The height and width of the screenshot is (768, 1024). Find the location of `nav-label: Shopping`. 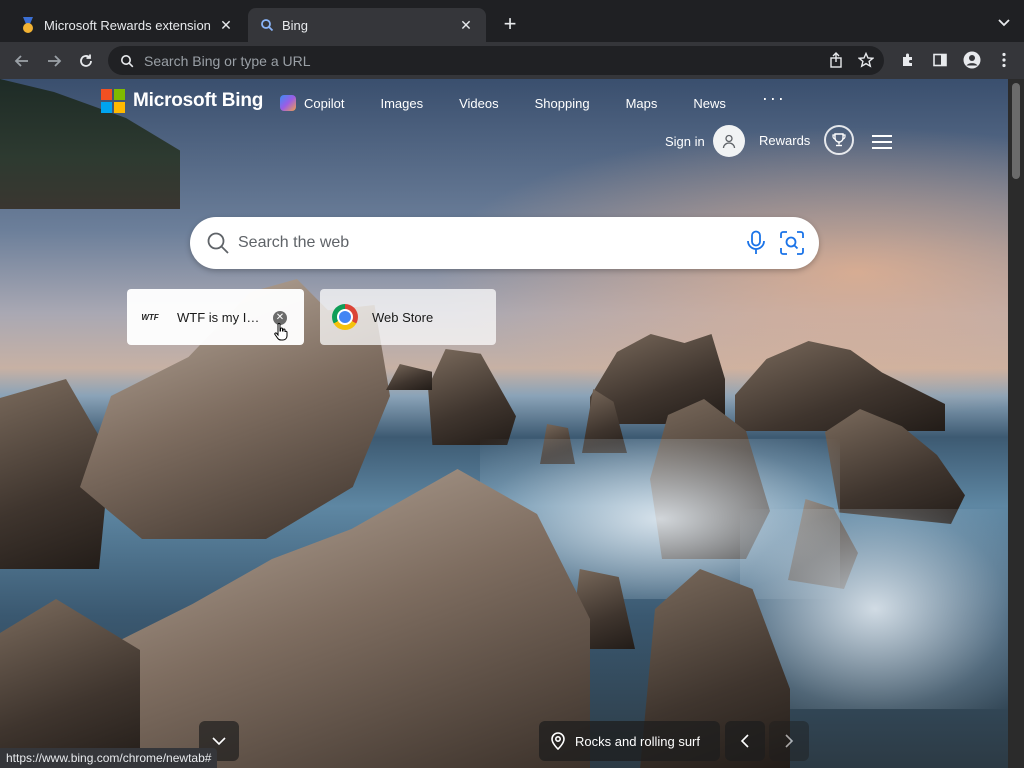

nav-label: Shopping is located at coordinates (562, 103).